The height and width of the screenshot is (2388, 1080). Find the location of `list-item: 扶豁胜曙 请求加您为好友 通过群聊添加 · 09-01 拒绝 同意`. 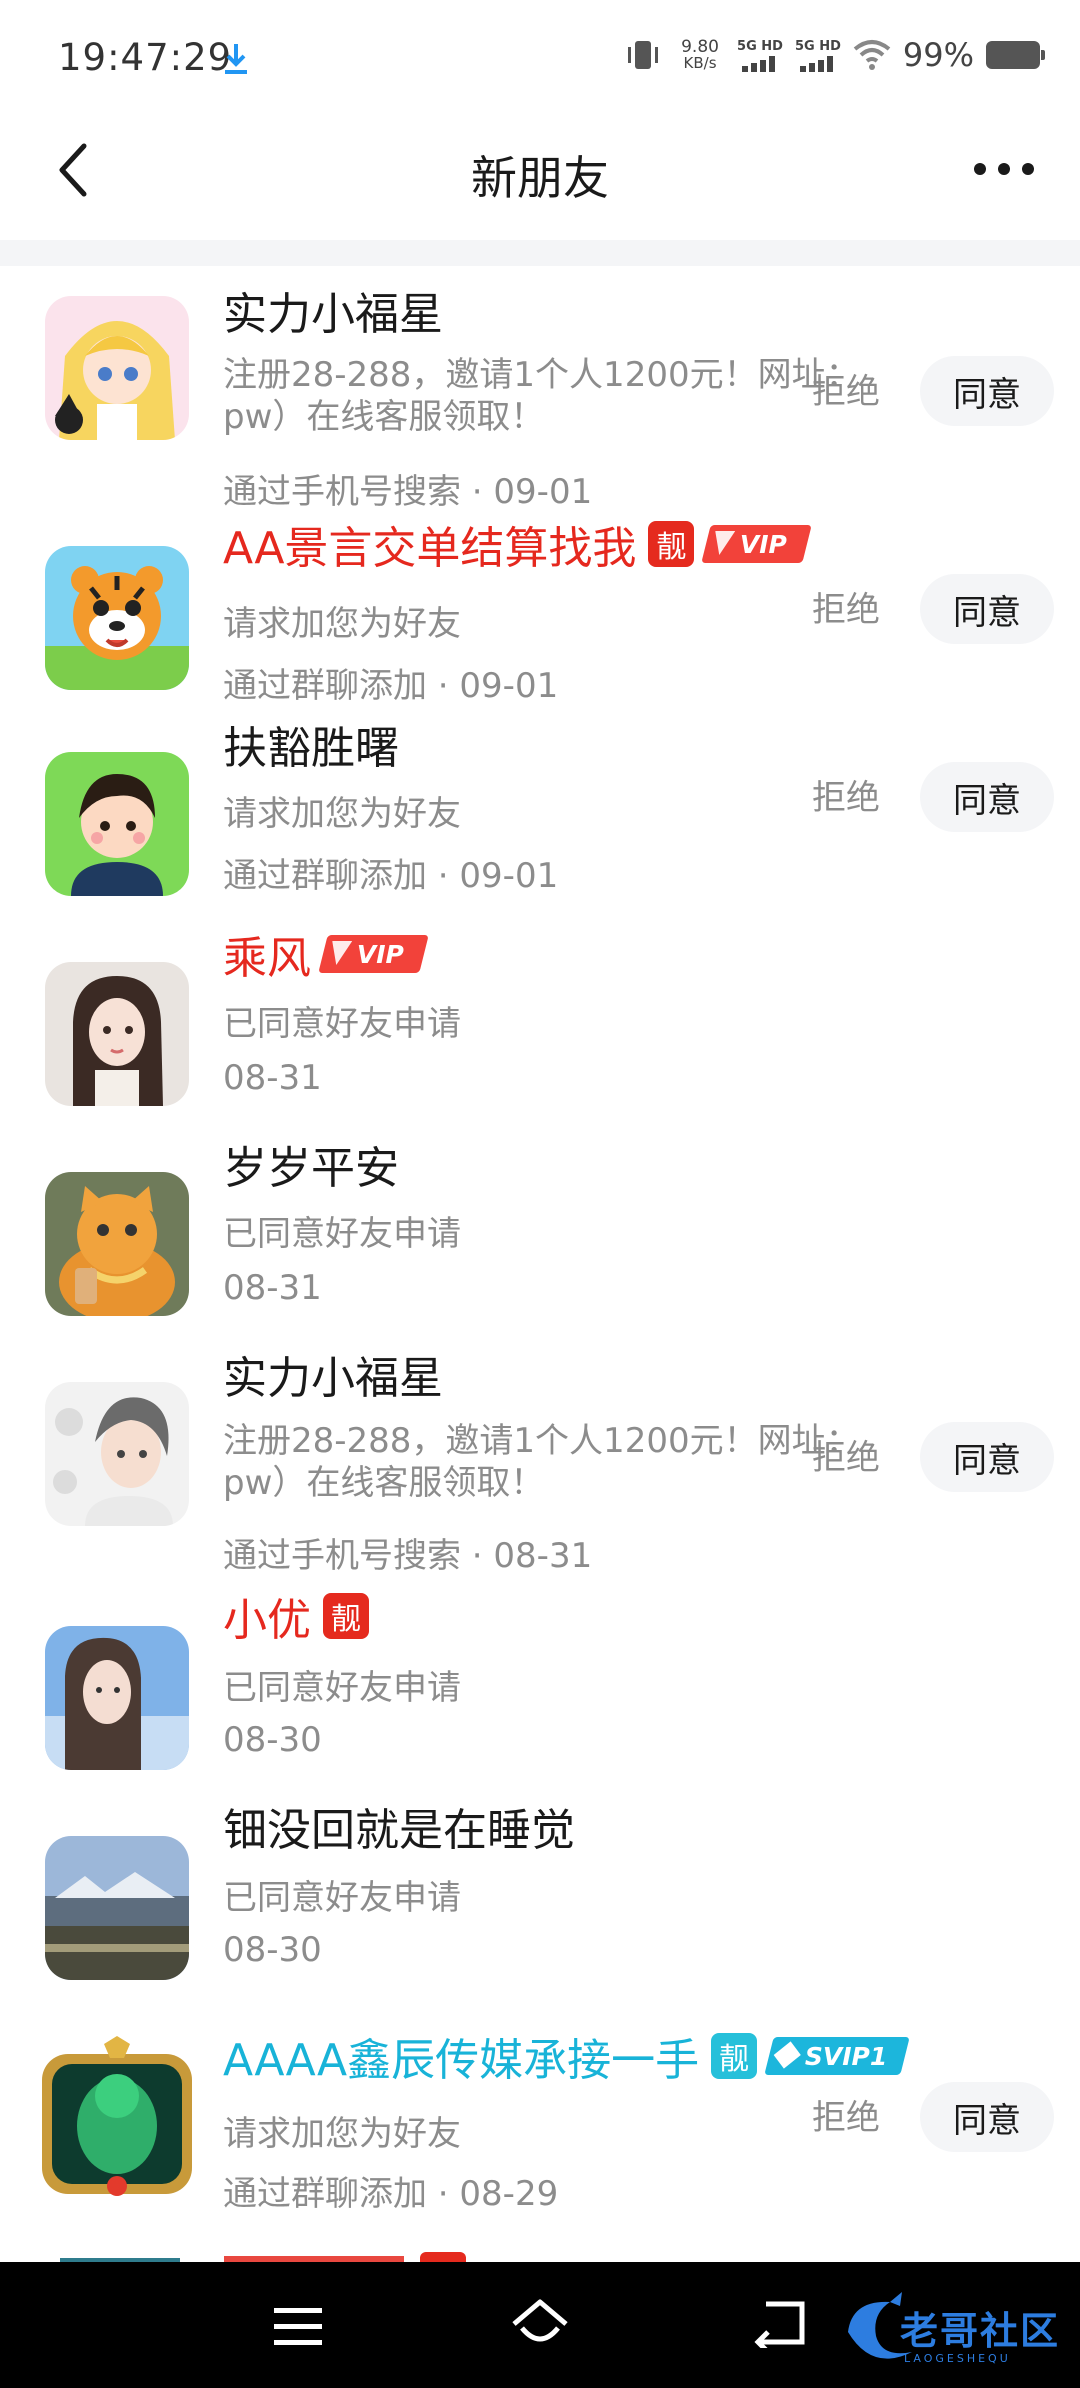

list-item: 扶豁胜曙 请求加您为好友 通过群聊添加 · 09-01 拒绝 同意 is located at coordinates (540, 829).